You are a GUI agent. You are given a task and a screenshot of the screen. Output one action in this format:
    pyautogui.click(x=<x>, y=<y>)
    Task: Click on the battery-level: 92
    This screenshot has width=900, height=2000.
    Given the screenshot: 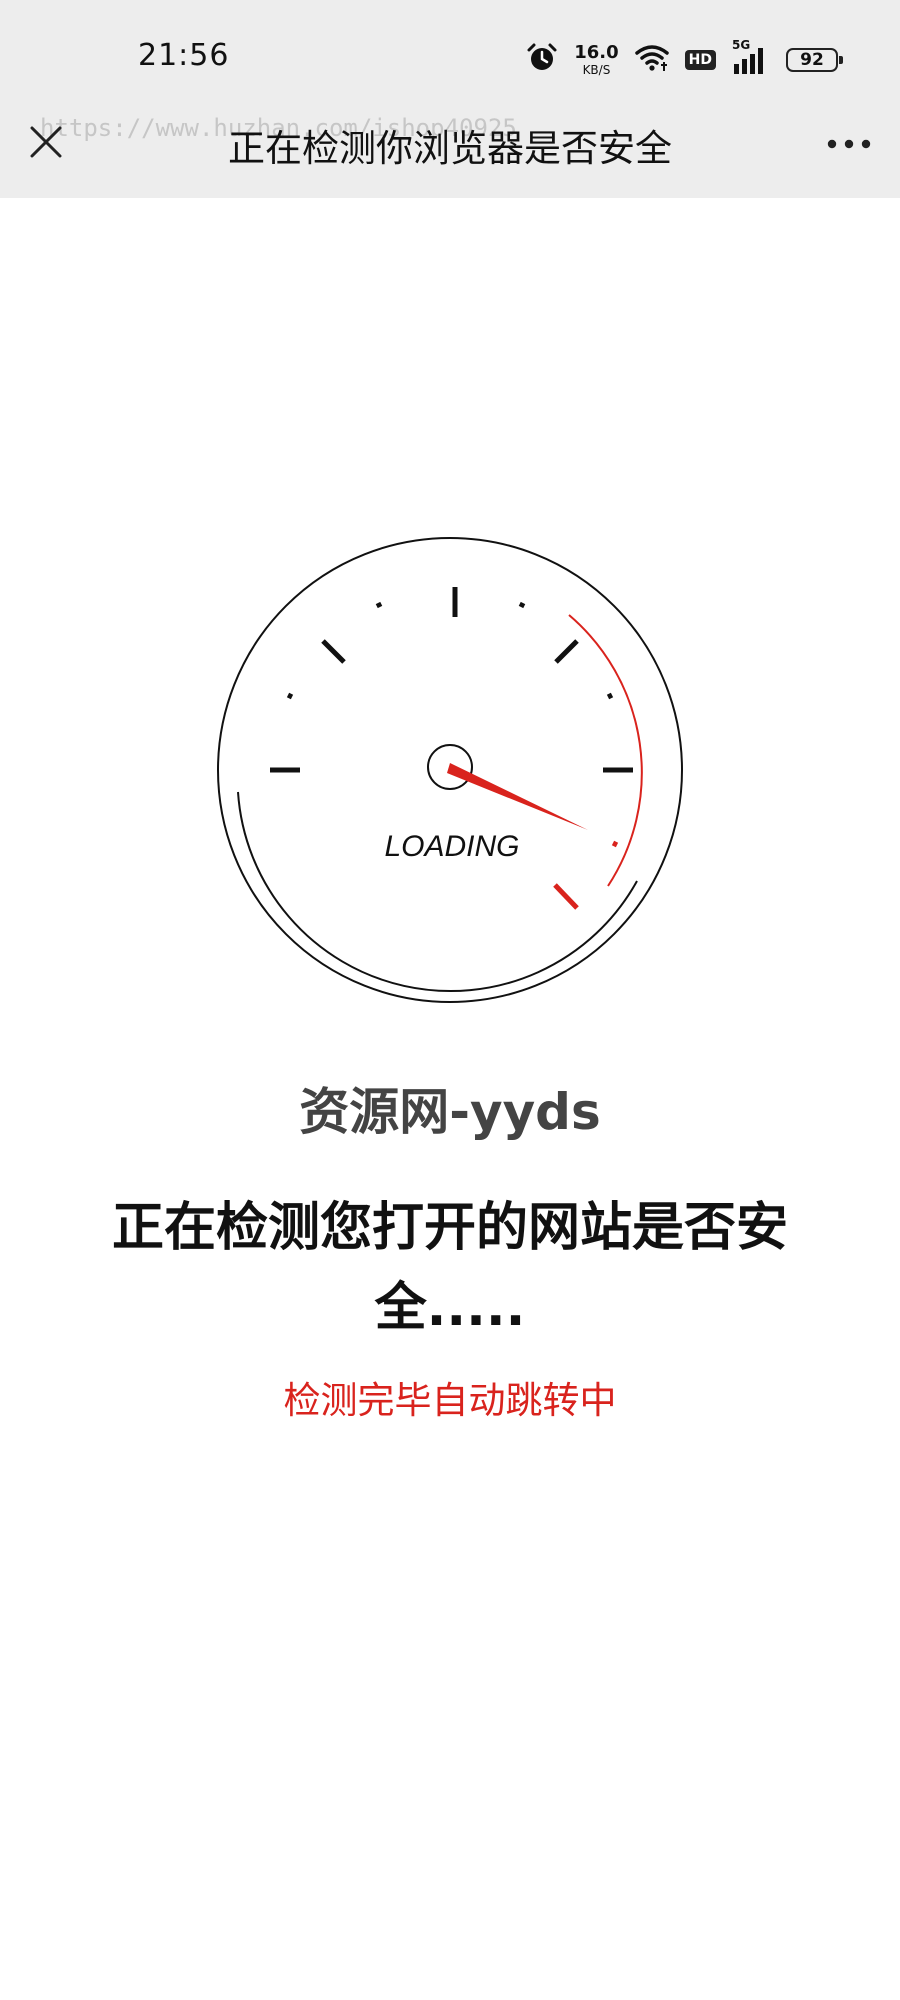 What is the action you would take?
    pyautogui.click(x=812, y=60)
    